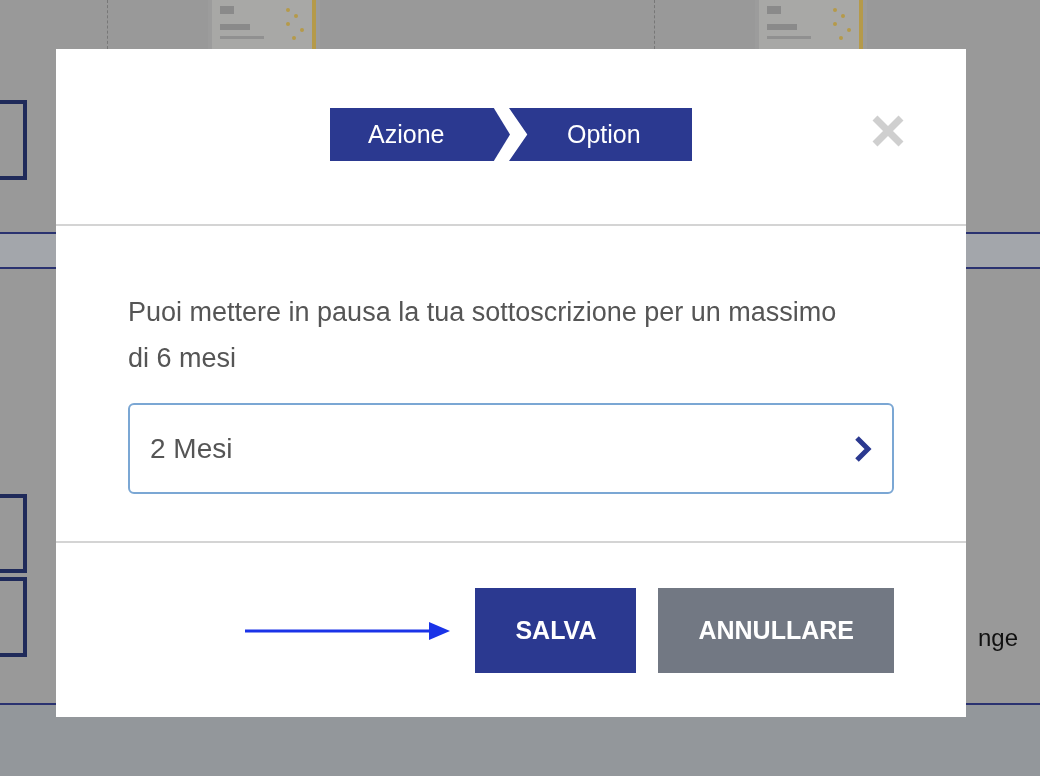  I want to click on background-text: nge, so click(997, 638).